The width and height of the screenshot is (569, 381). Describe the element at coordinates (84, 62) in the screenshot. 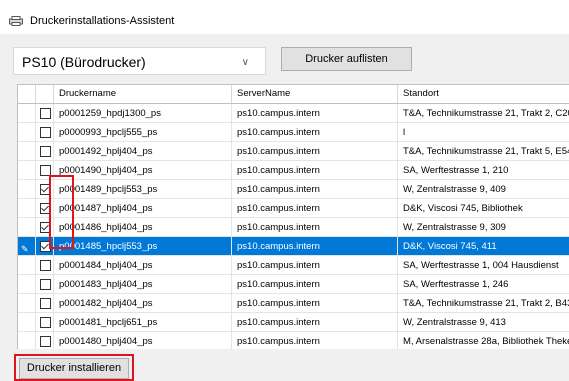

I see `printer-server-select-value: PS10 (Bürodrucker)` at that location.